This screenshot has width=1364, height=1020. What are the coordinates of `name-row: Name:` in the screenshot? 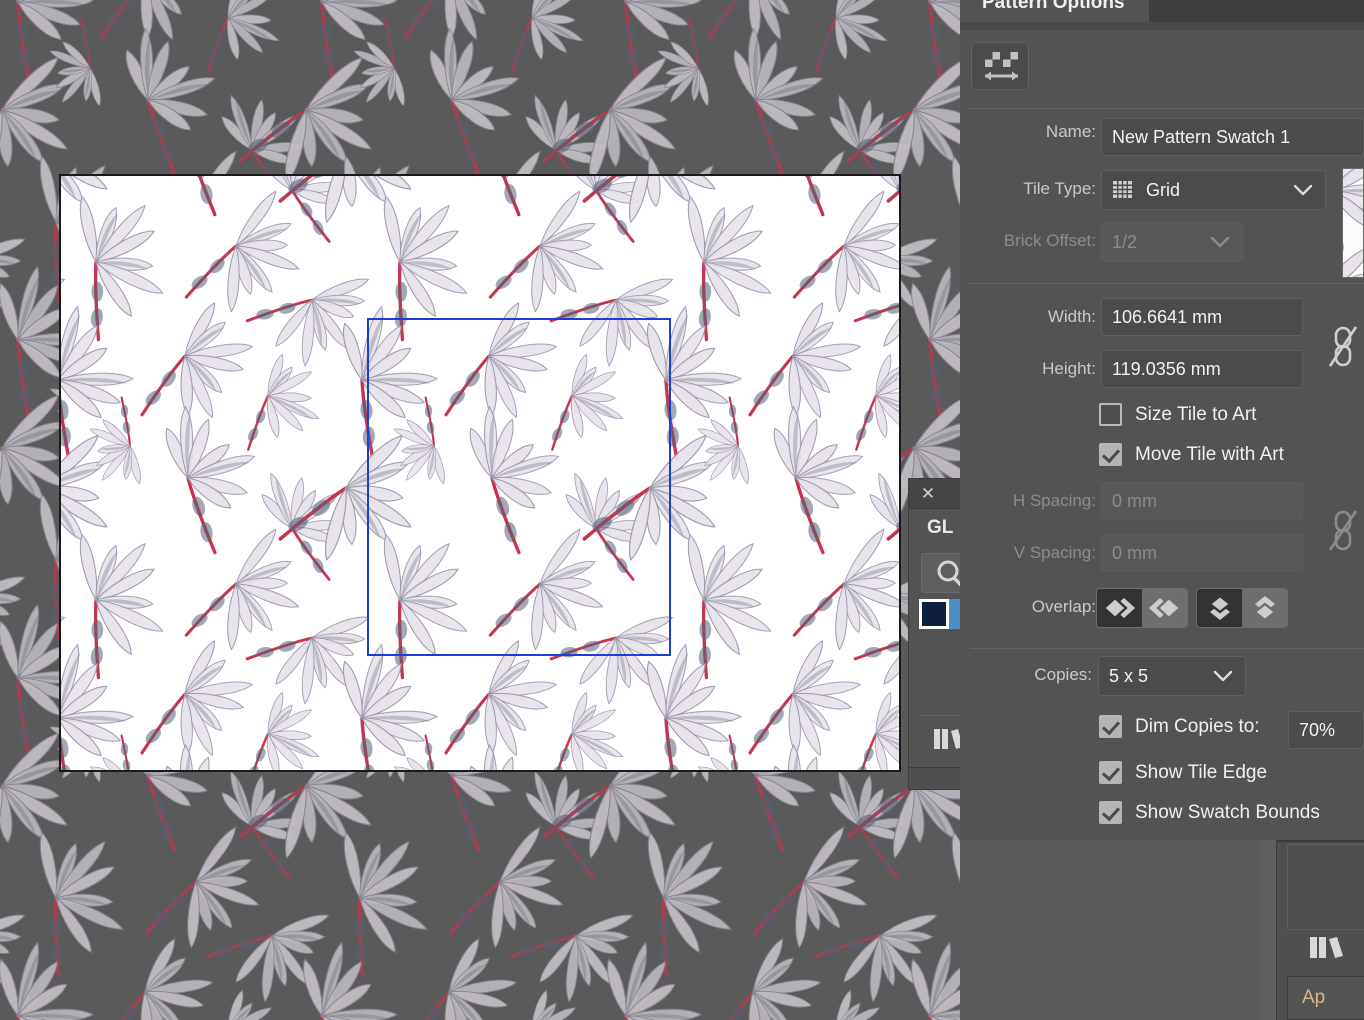 It's located at (1058, 132).